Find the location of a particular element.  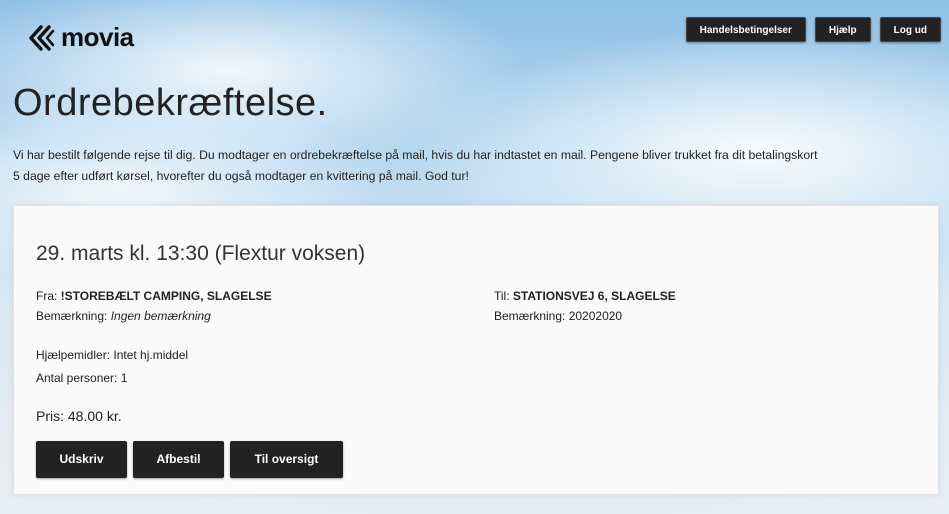

from-address: !STOREBÆLT CAMPING, SLAGELSE is located at coordinates (166, 296).